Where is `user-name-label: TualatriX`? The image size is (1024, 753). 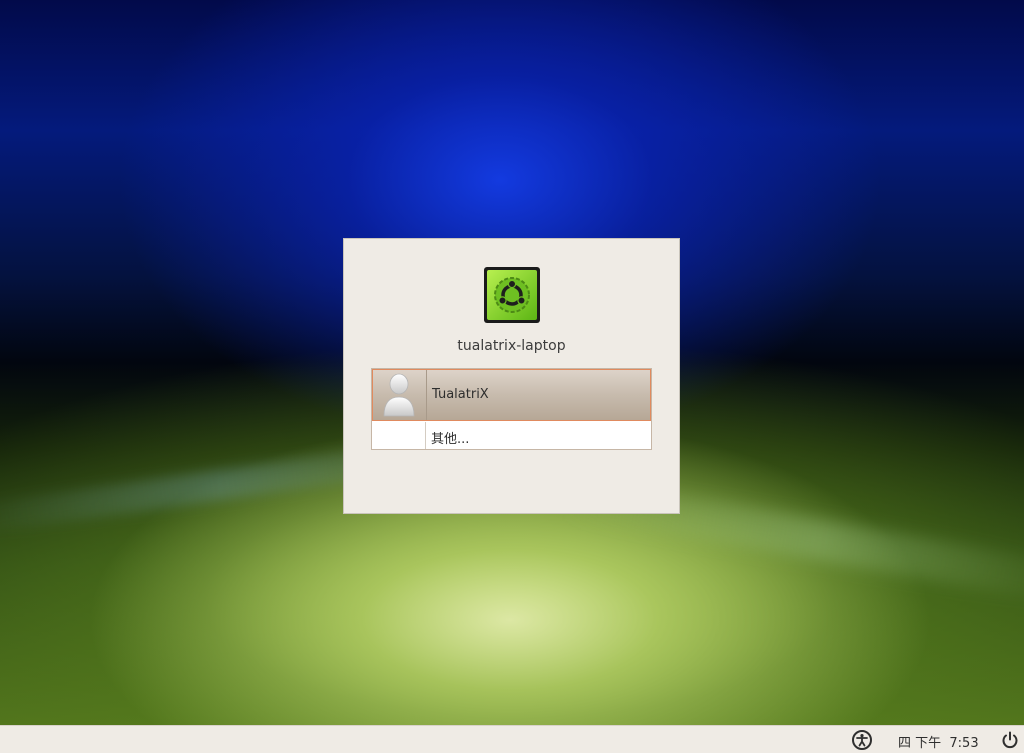 user-name-label: TualatriX is located at coordinates (460, 394).